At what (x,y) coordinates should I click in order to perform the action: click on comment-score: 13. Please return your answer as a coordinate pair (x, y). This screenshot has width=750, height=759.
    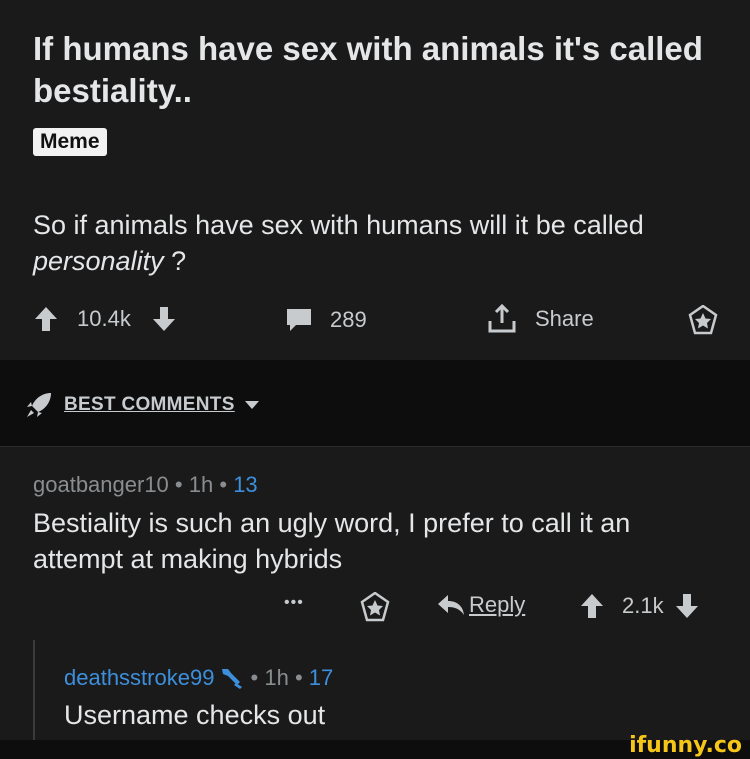
    Looking at the image, I should click on (245, 484).